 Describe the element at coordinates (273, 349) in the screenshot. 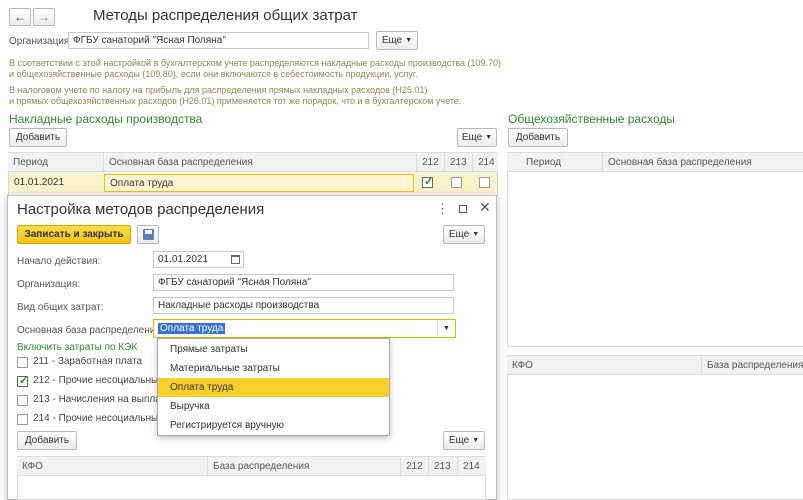

I see `dropdown-option: Прямые затраты` at that location.